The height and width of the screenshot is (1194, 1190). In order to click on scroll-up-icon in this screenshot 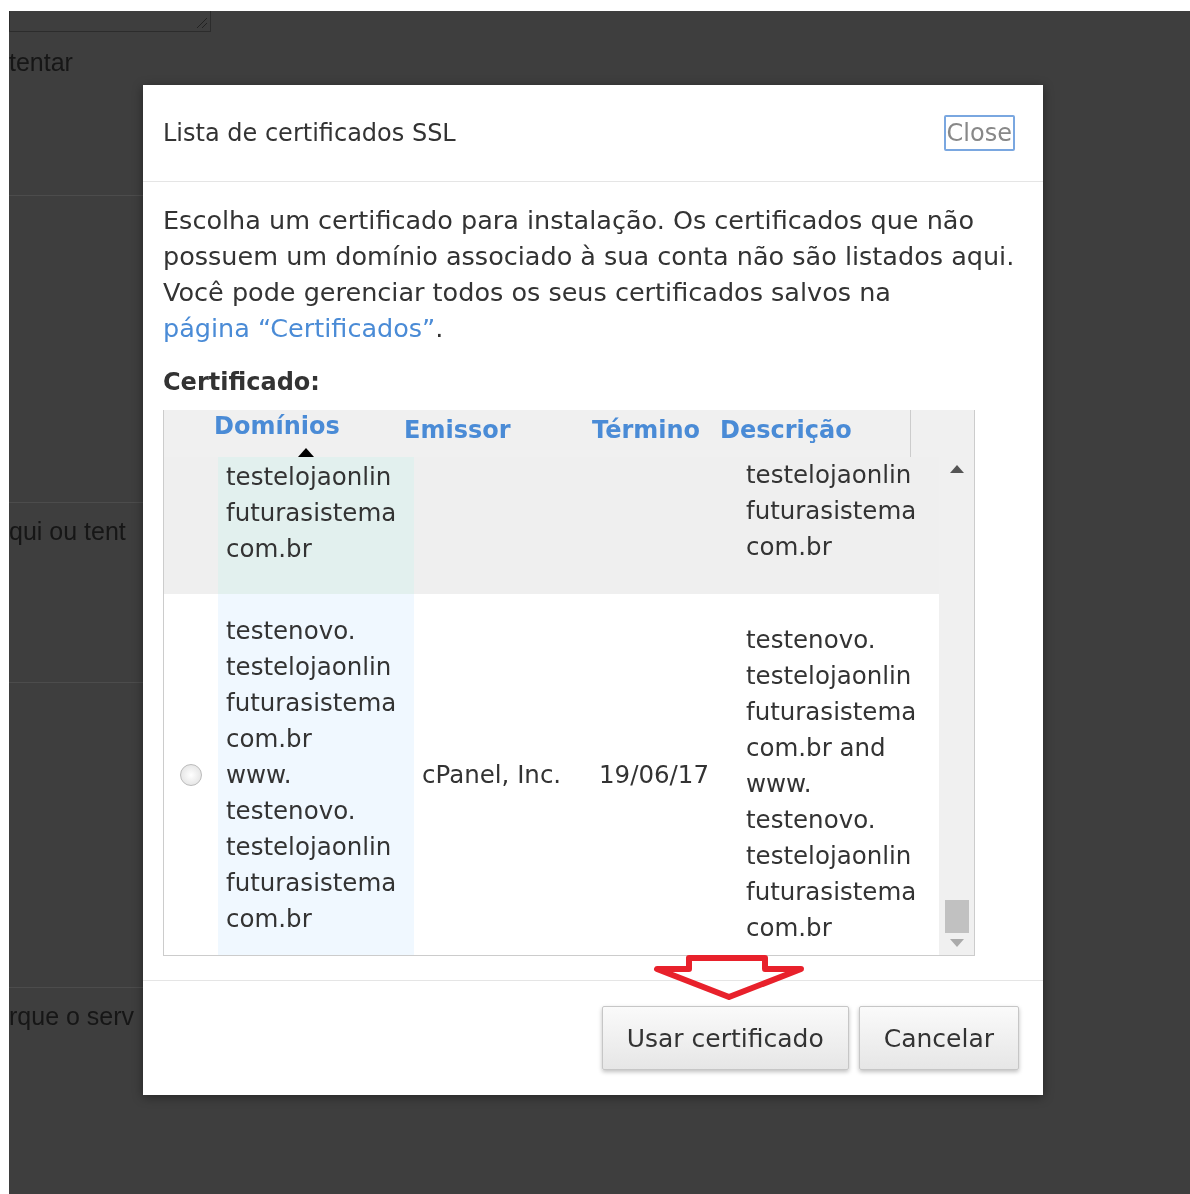, I will do `click(956, 469)`.